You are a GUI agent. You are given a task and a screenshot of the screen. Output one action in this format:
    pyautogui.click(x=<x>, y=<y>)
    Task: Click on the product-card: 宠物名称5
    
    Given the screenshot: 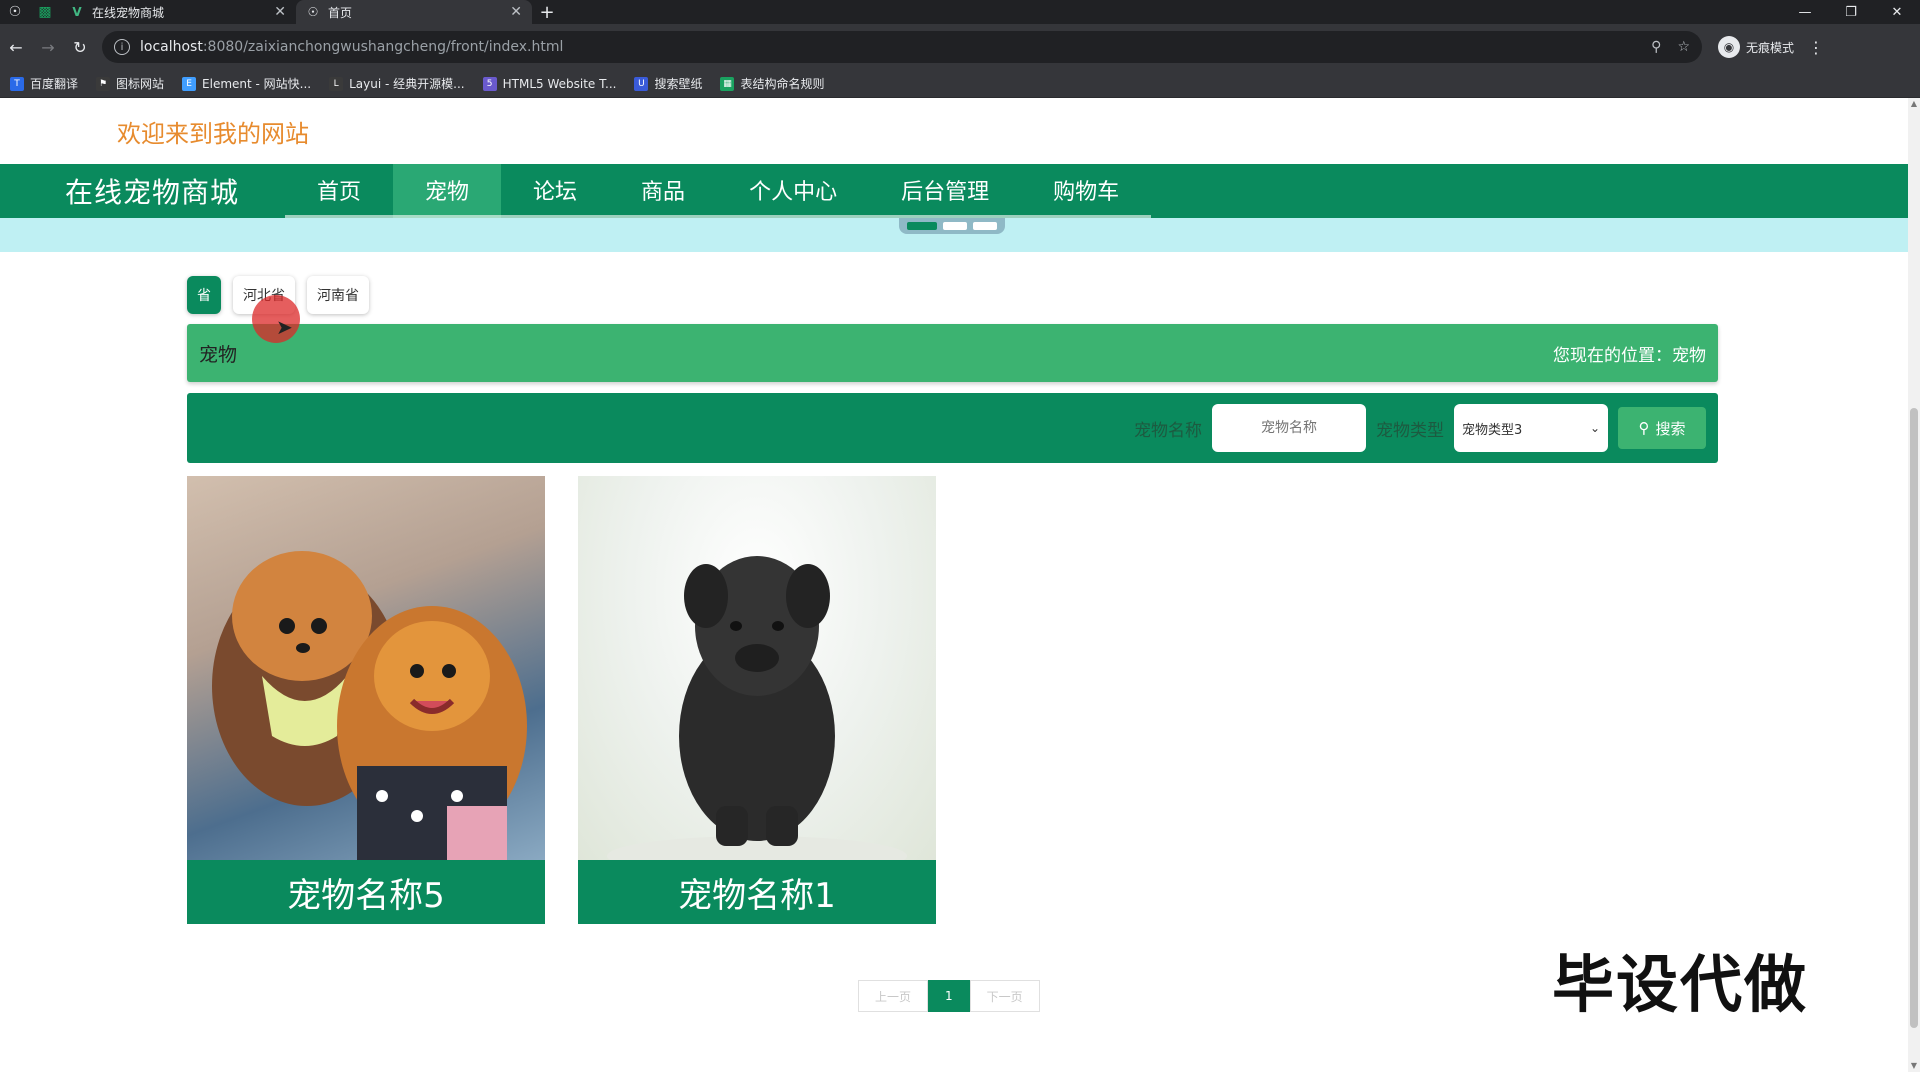 What is the action you would take?
    pyautogui.click(x=366, y=700)
    